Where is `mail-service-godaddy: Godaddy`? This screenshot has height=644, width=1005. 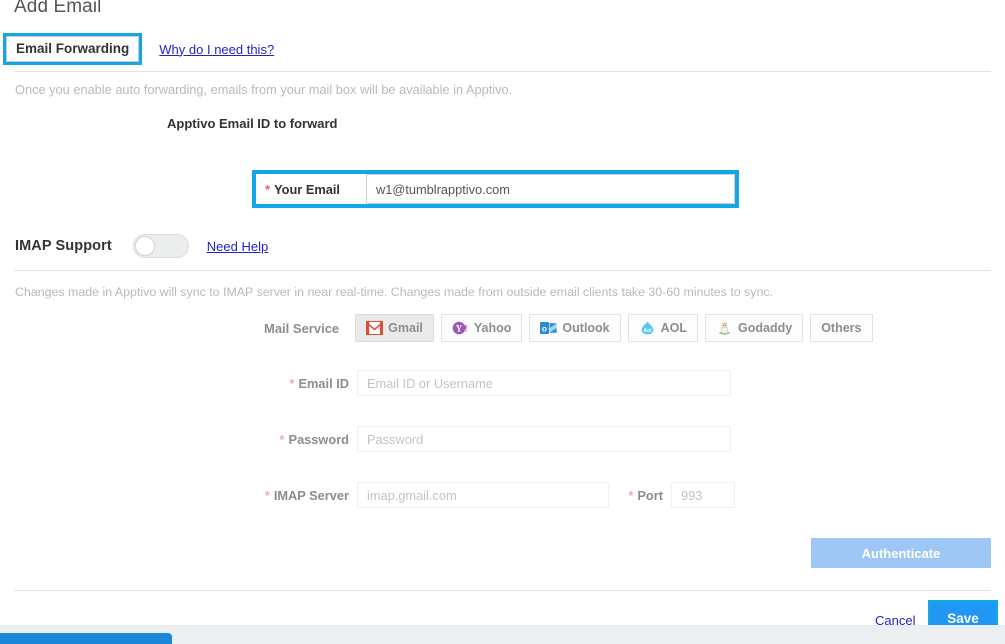 mail-service-godaddy: Godaddy is located at coordinates (754, 328).